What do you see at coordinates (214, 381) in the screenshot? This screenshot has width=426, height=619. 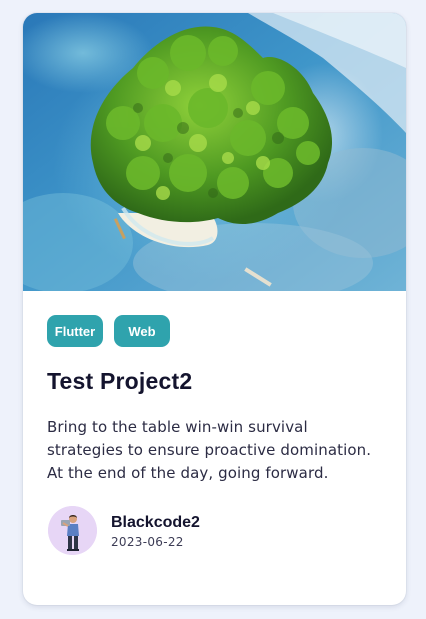 I see `project-title: Test Project2` at bounding box center [214, 381].